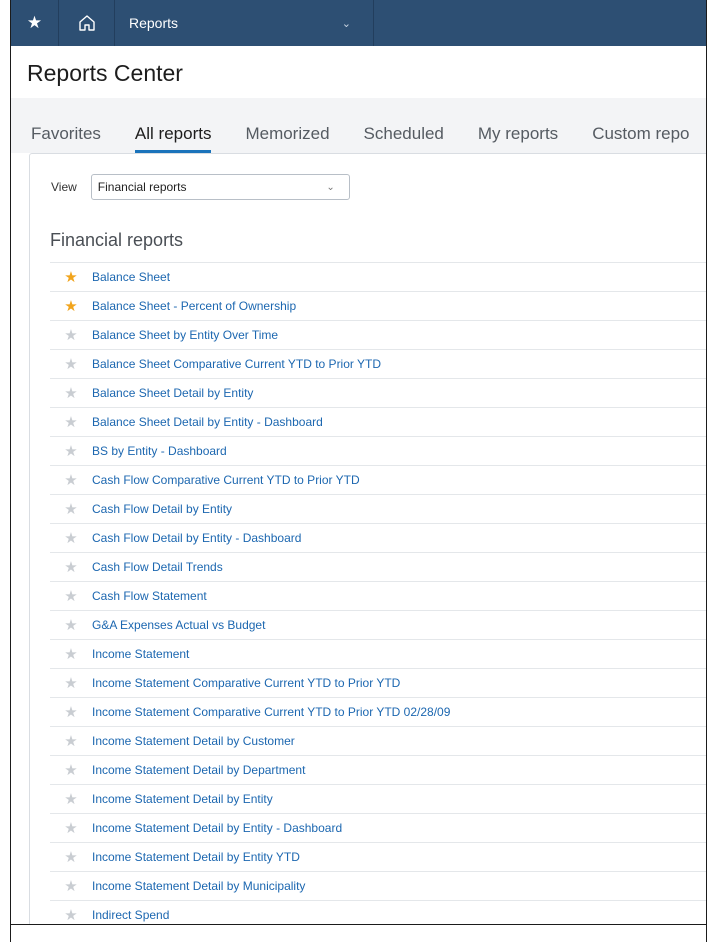 The width and height of the screenshot is (716, 942). I want to click on report-link: Balance Sheet, so click(131, 277).